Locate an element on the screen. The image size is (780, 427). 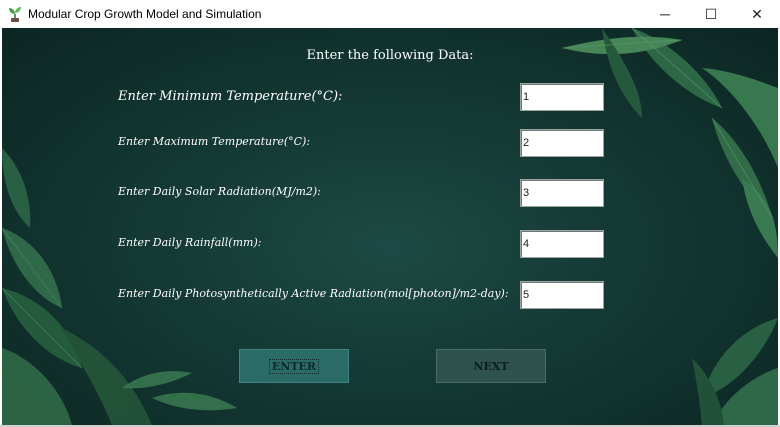
max-temperature-input is located at coordinates (562, 143).